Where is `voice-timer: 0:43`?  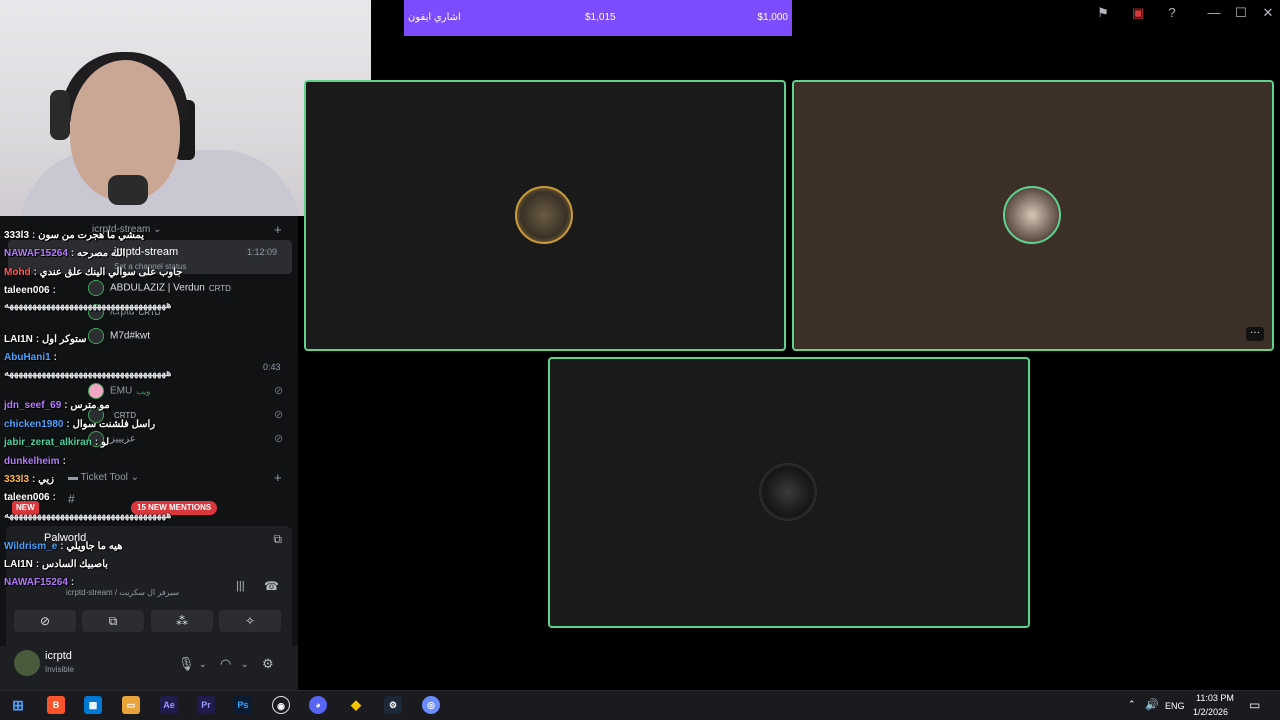 voice-timer: 0:43 is located at coordinates (272, 367).